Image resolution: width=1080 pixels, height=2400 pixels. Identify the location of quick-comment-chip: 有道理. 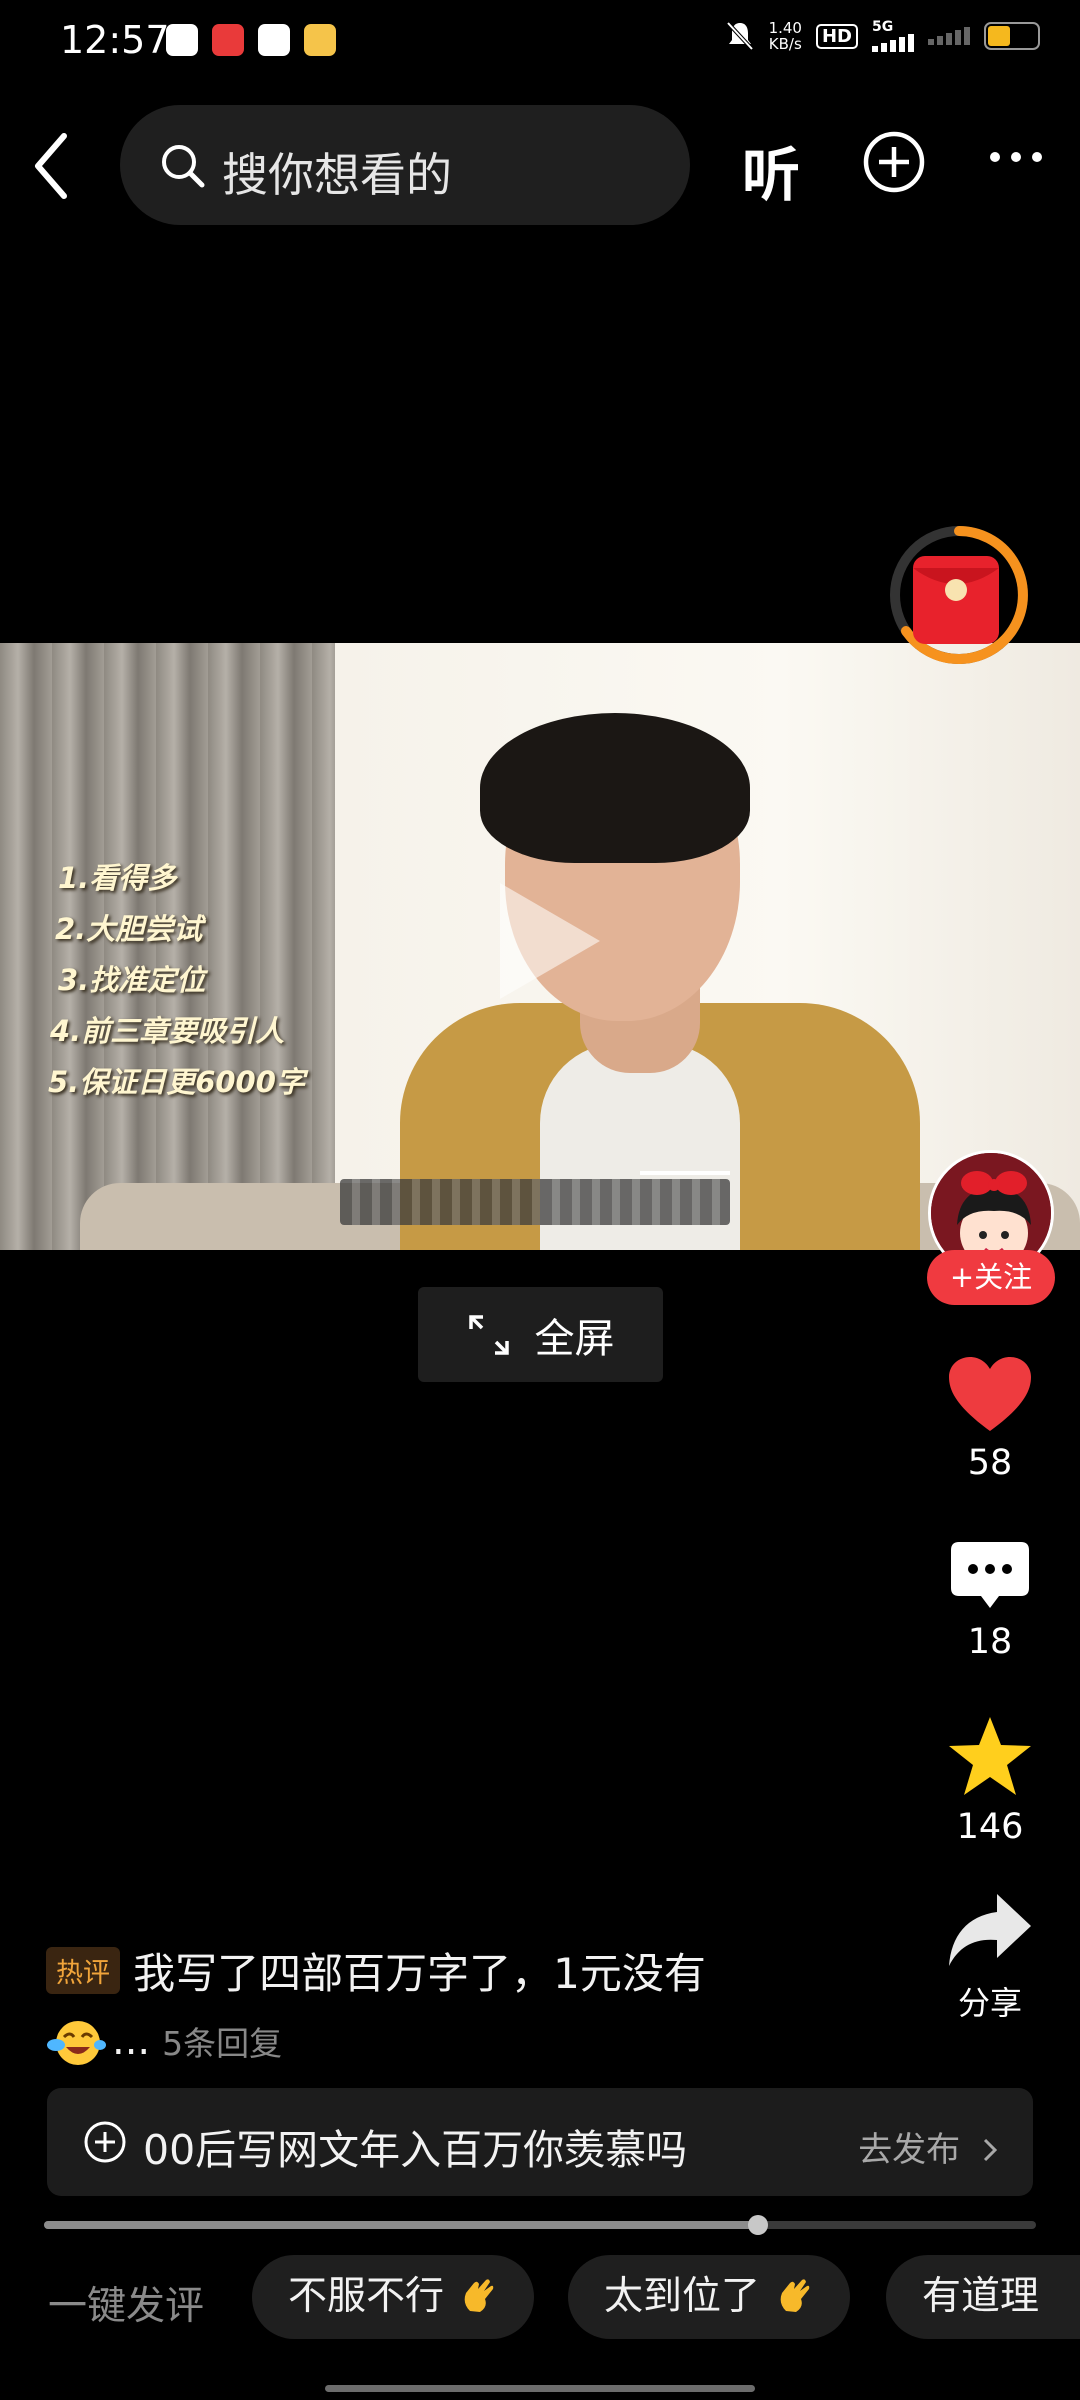
(983, 2297).